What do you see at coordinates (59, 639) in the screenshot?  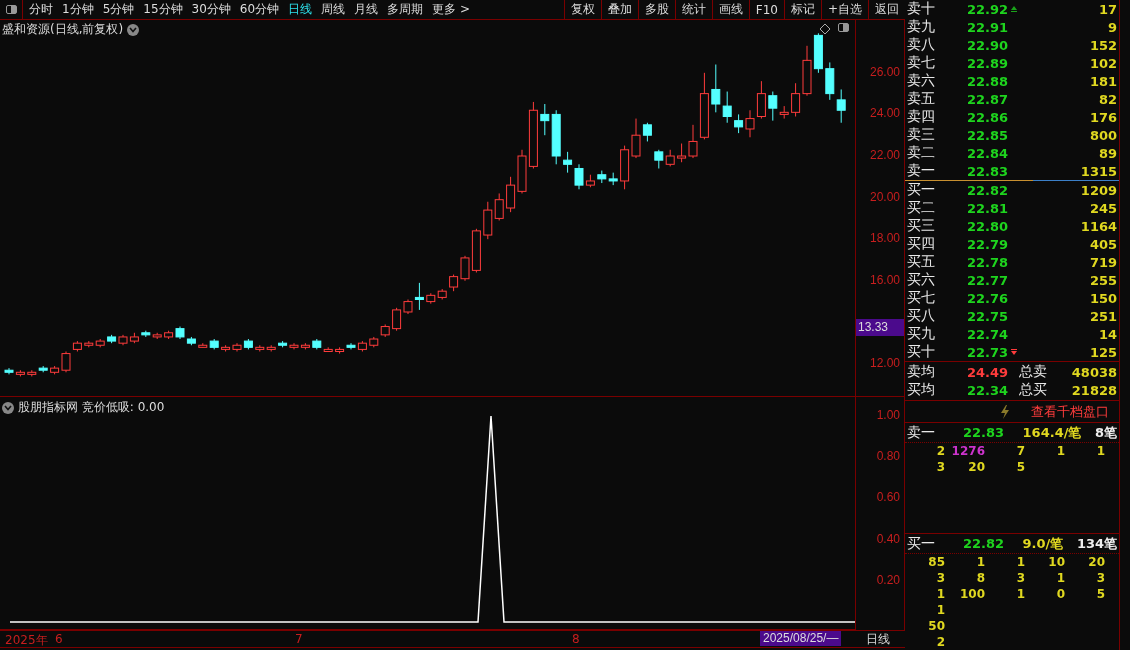 I see `month-label: 6` at bounding box center [59, 639].